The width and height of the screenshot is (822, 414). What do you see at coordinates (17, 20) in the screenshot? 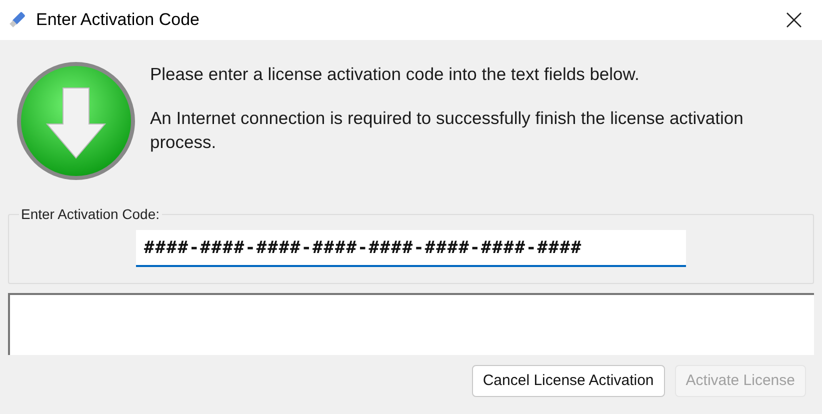
I see `usb-stick-icon` at bounding box center [17, 20].